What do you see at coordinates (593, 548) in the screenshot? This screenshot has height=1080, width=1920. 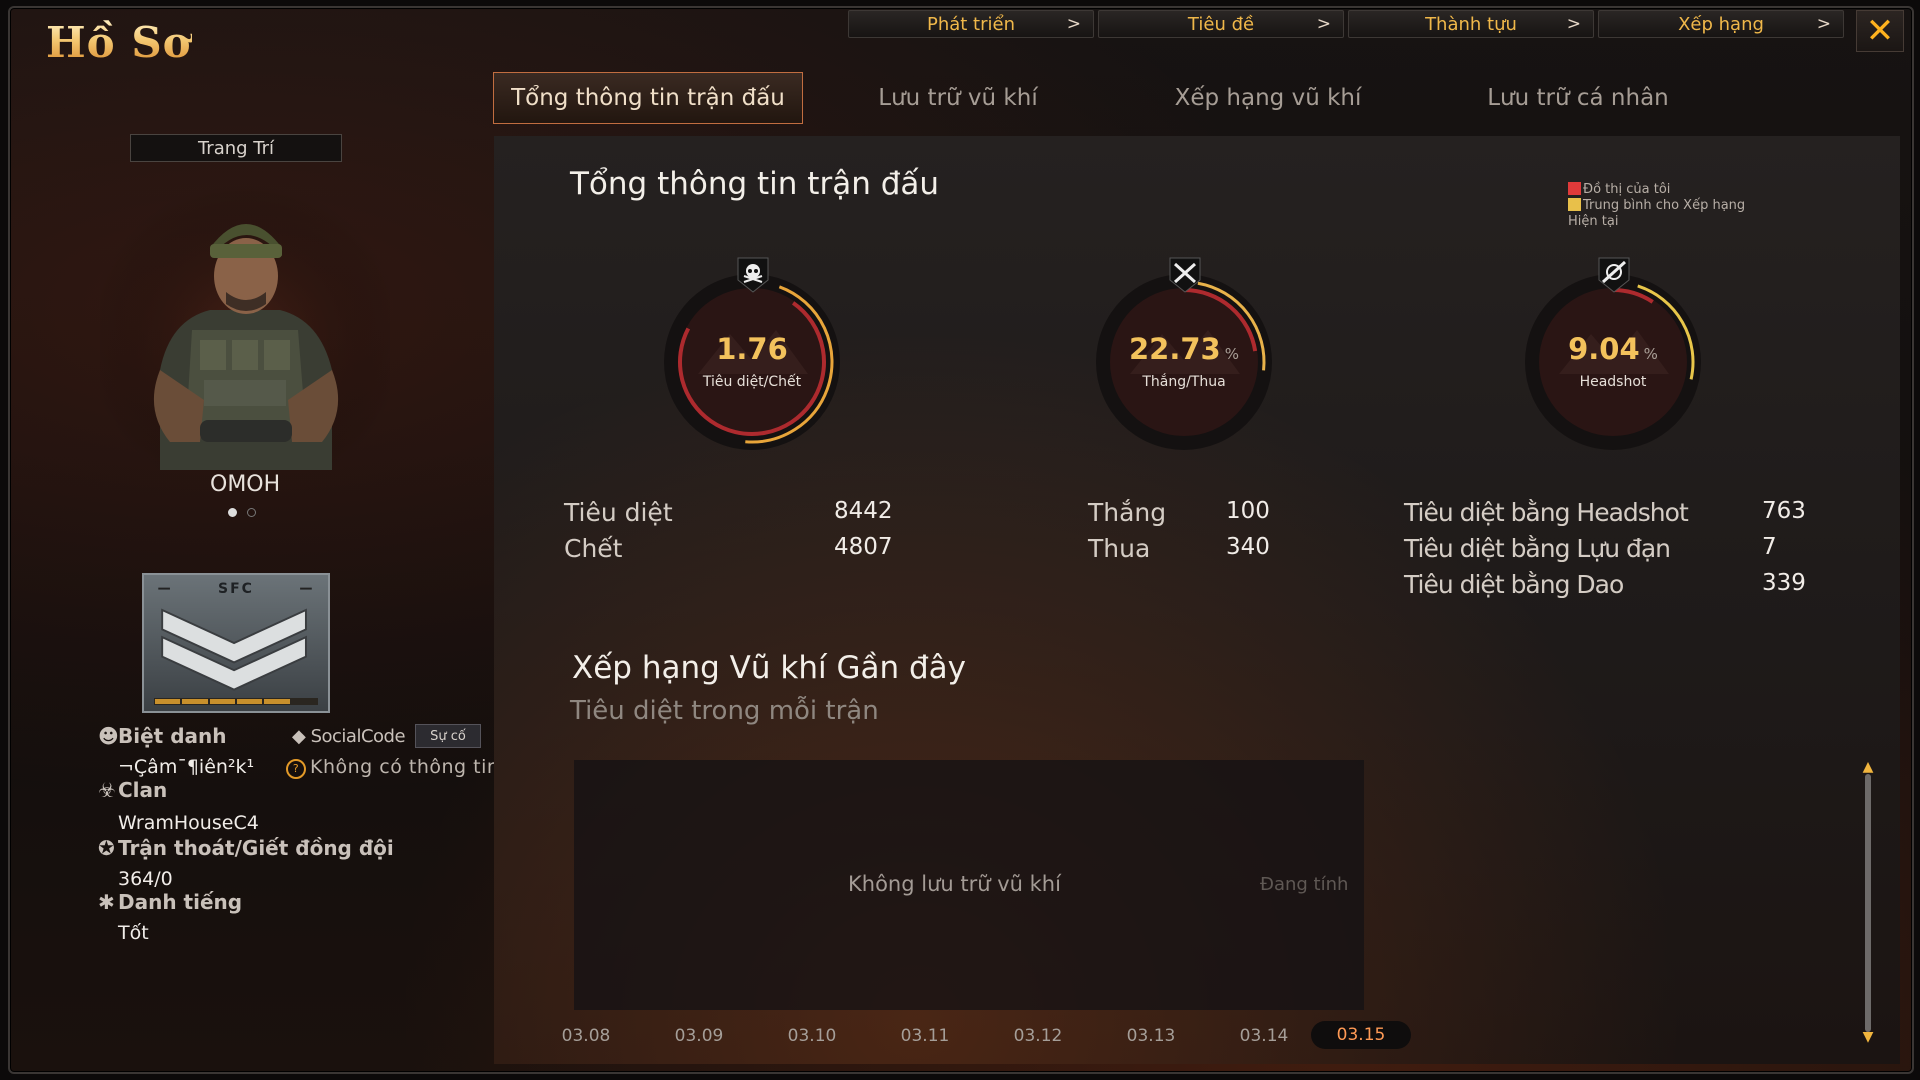 I see `deaths-label: Chết` at bounding box center [593, 548].